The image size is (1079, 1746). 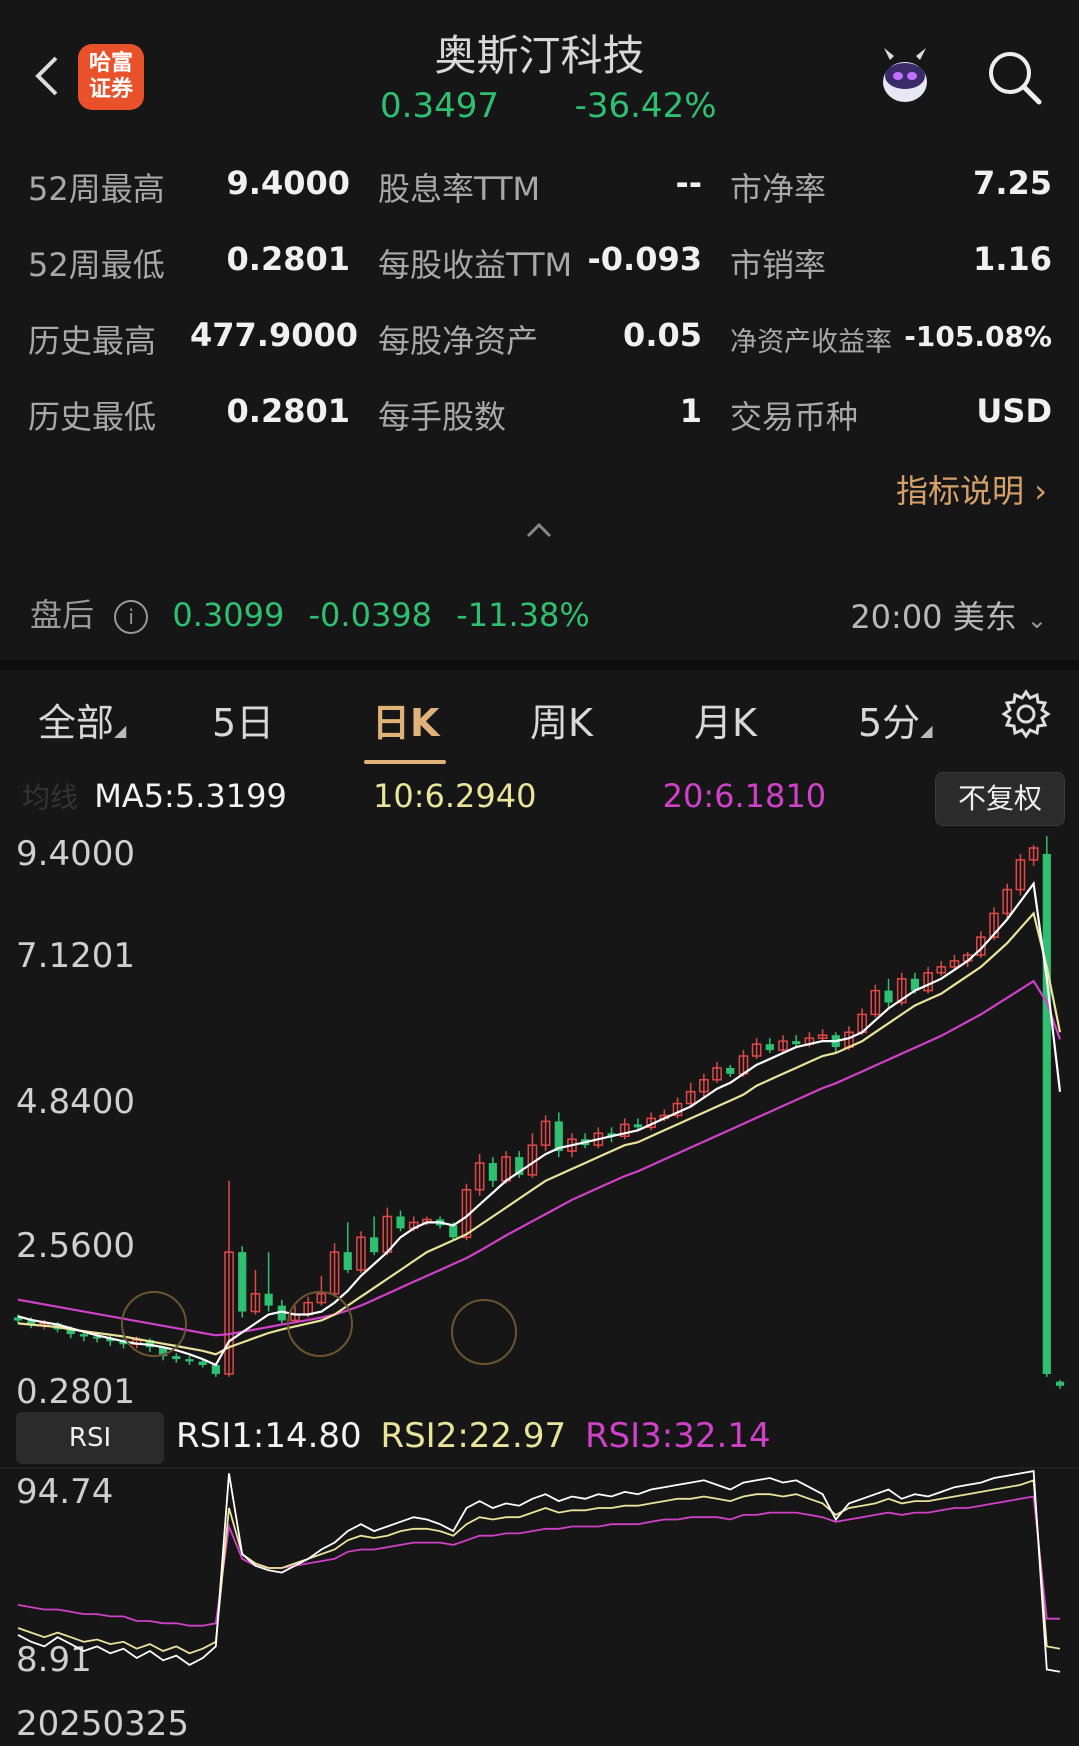 What do you see at coordinates (458, 341) in the screenshot?
I see `stat-label: 每股净资产` at bounding box center [458, 341].